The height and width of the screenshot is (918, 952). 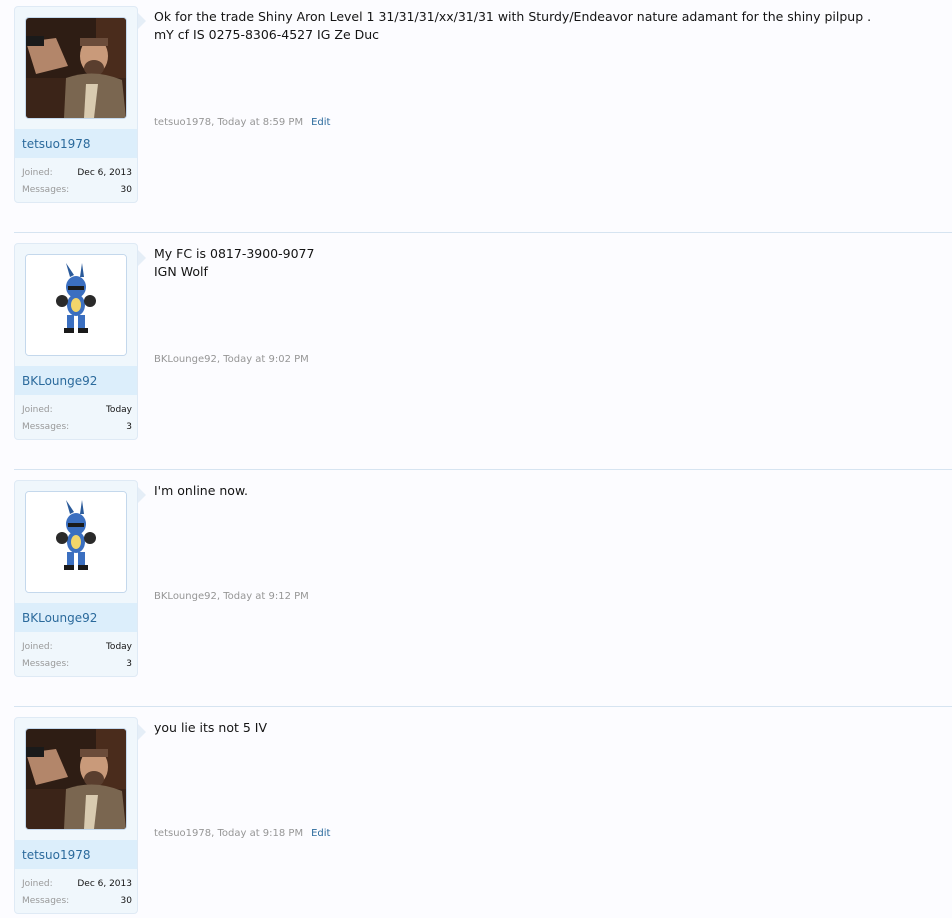 I want to click on post-meta: tetsuo1978, Today at 9:18 PM Edit, so click(x=242, y=833).